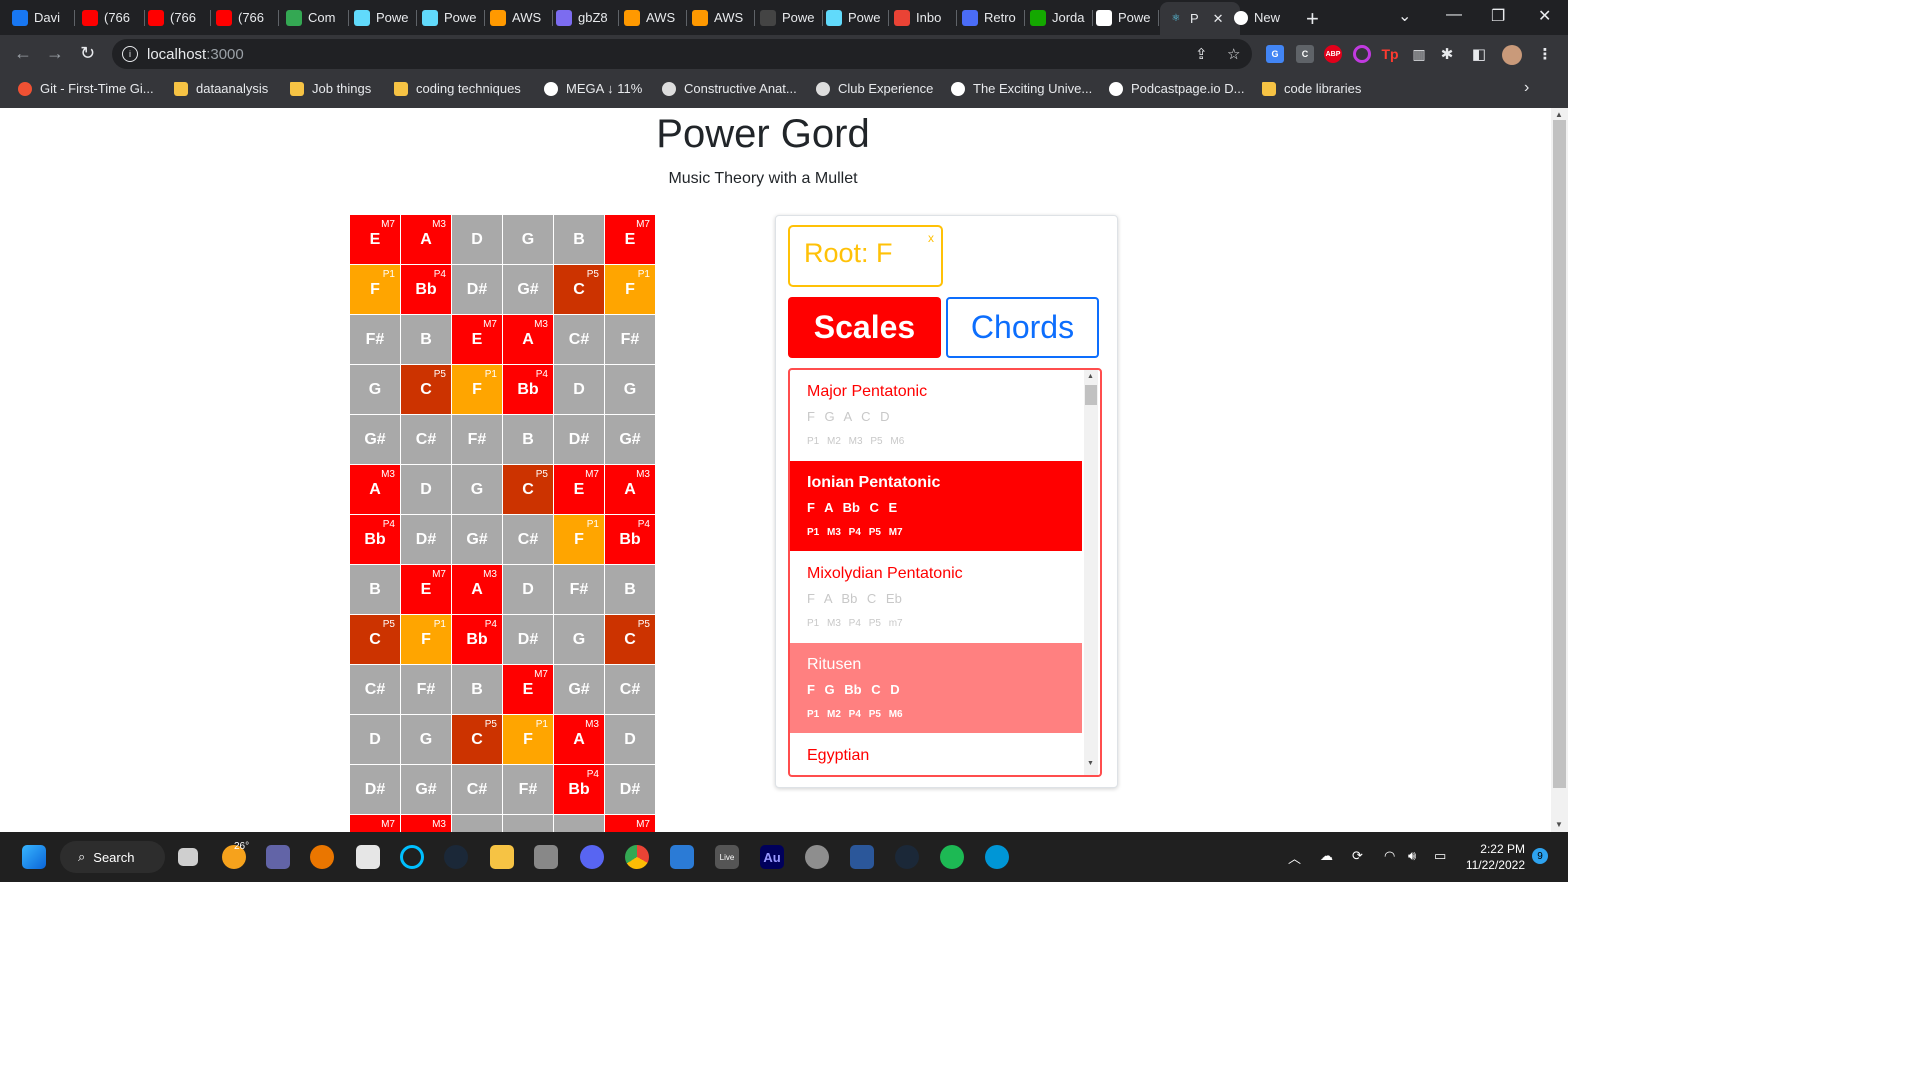  What do you see at coordinates (477, 689) in the screenshot?
I see `fret-note-cell: B` at bounding box center [477, 689].